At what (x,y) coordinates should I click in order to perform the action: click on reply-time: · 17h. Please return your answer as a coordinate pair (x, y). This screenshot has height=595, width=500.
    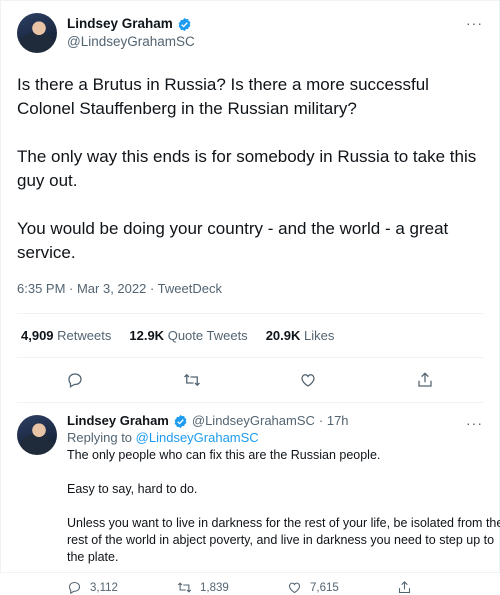
    Looking at the image, I should click on (334, 421).